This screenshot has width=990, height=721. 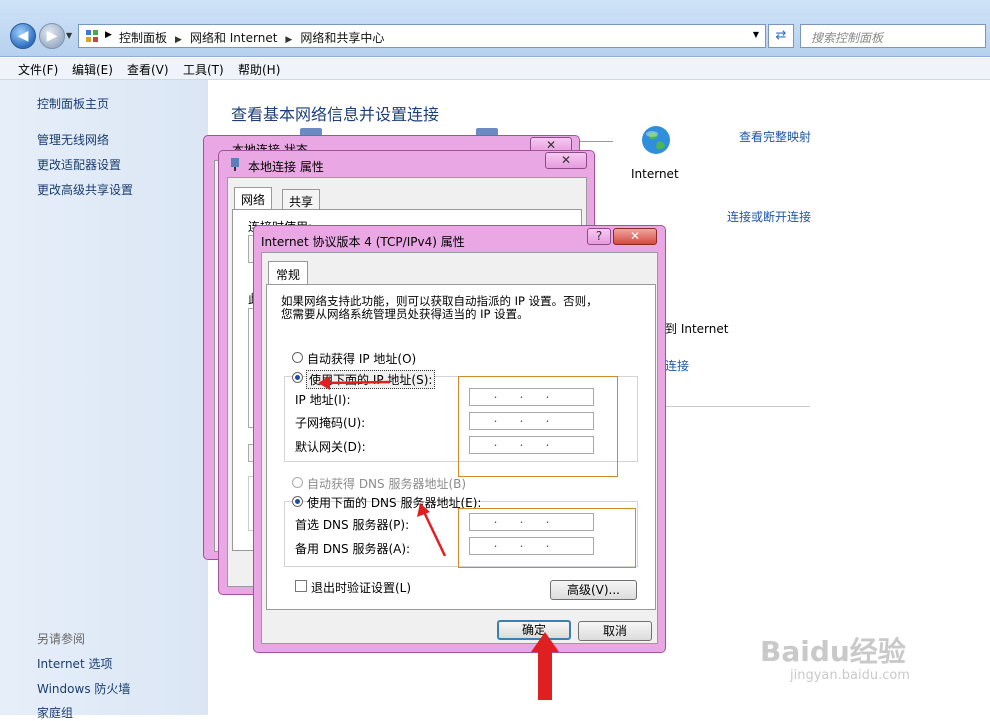 I want to click on internet-globe-icon, so click(x=656, y=140).